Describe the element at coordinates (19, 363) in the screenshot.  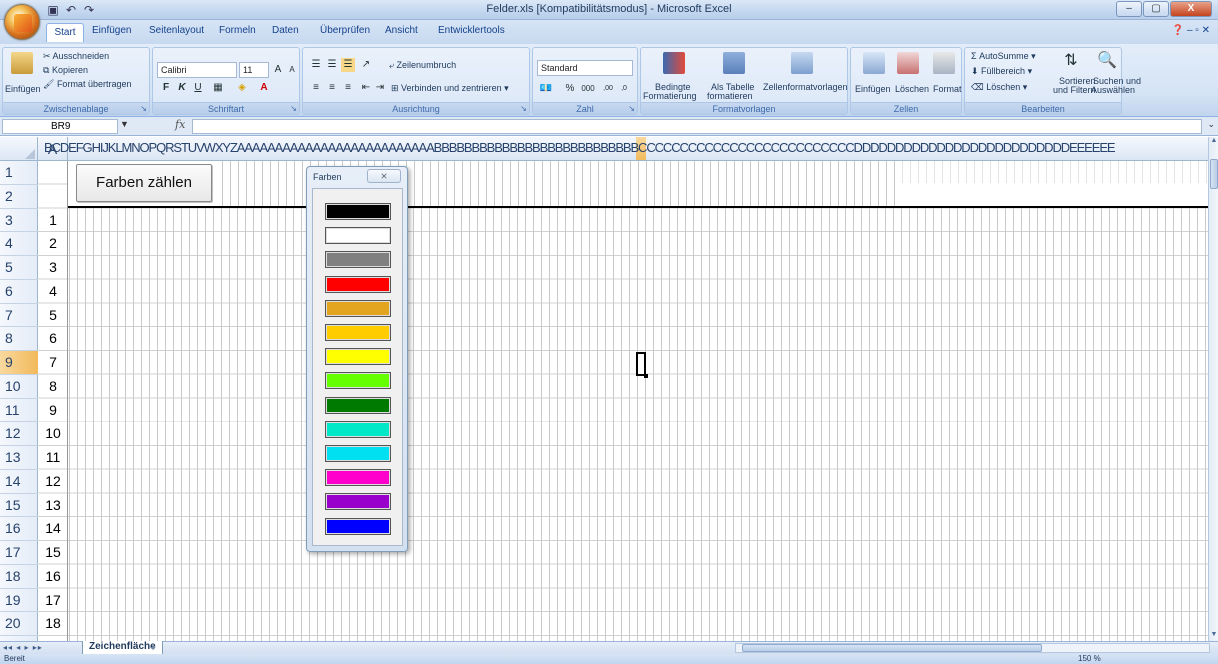
I see `row-header-9: 9` at that location.